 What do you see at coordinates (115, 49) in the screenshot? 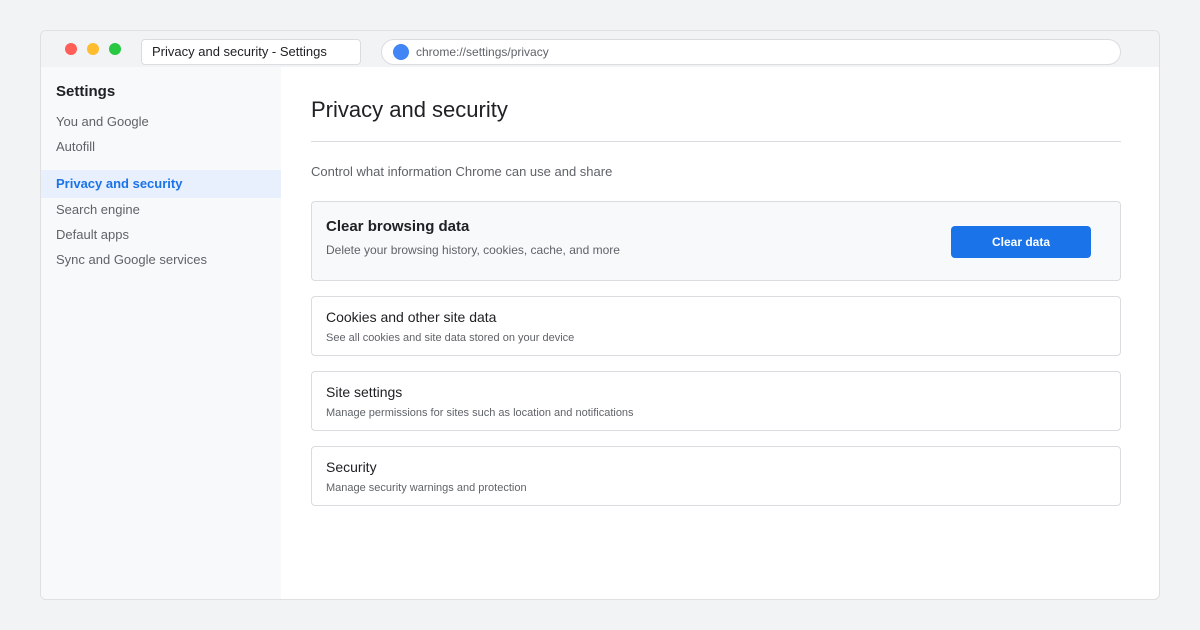
I see `maximize-window-button` at bounding box center [115, 49].